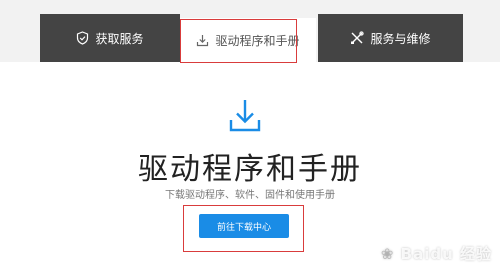 Image resolution: width=500 pixels, height=270 pixels. I want to click on page-subtitle: 下载驱动程序、软件、固件和使用手册, so click(250, 195).